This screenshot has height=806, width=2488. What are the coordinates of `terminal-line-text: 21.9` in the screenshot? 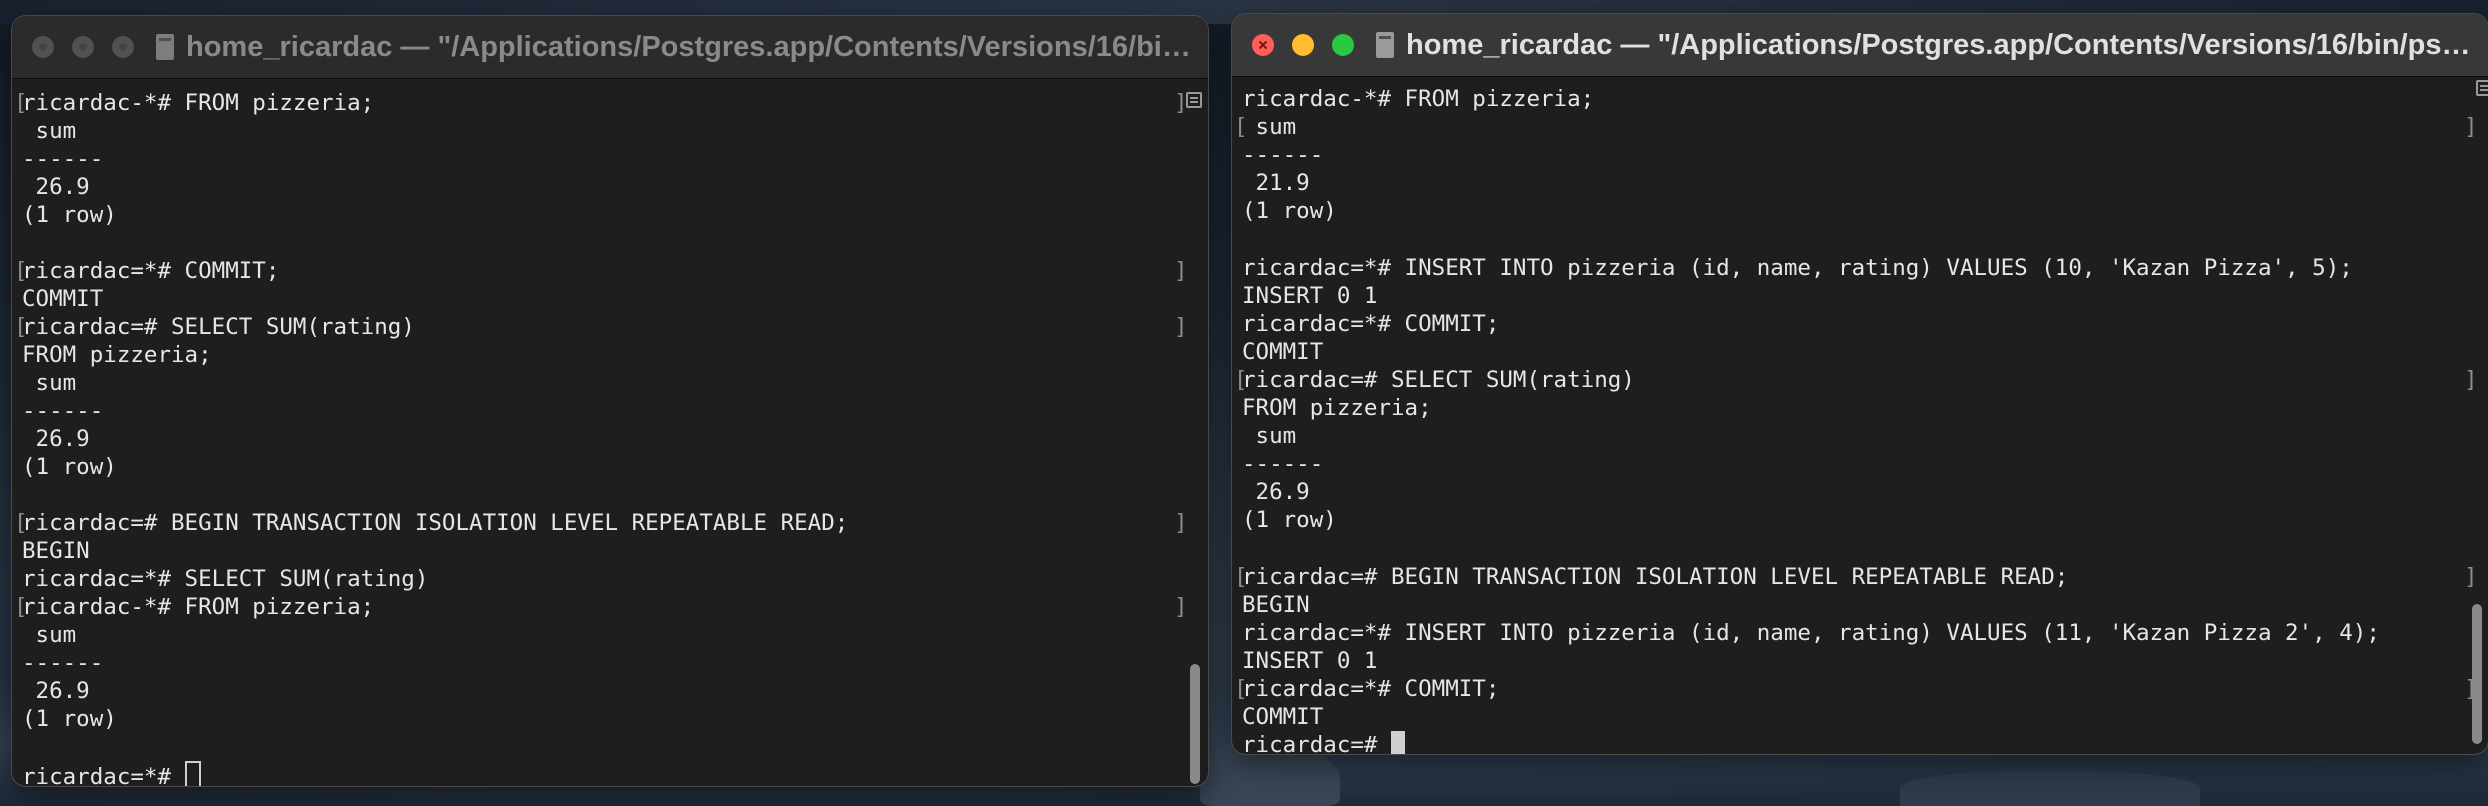 It's located at (1276, 183).